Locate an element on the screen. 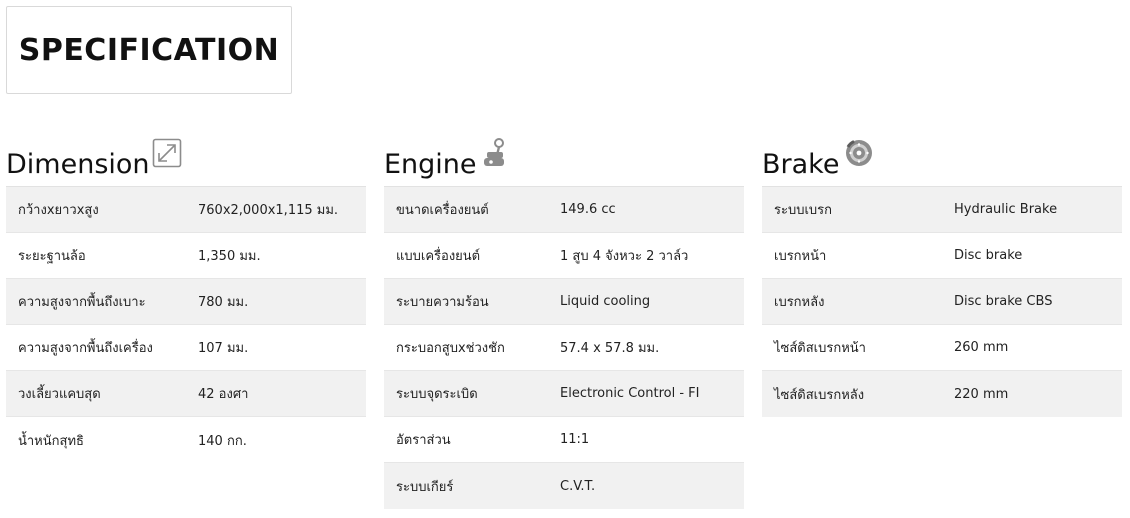  row-value: Disc brake is located at coordinates (988, 255).